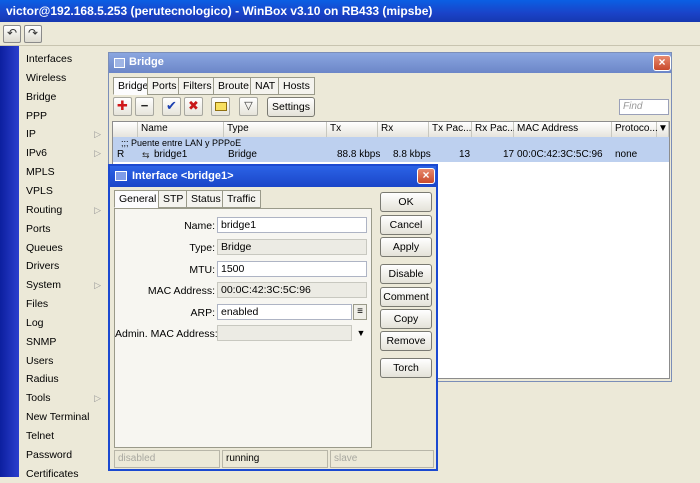 The width and height of the screenshot is (700, 483). I want to click on sidebar-item-users: Users, so click(63, 361).